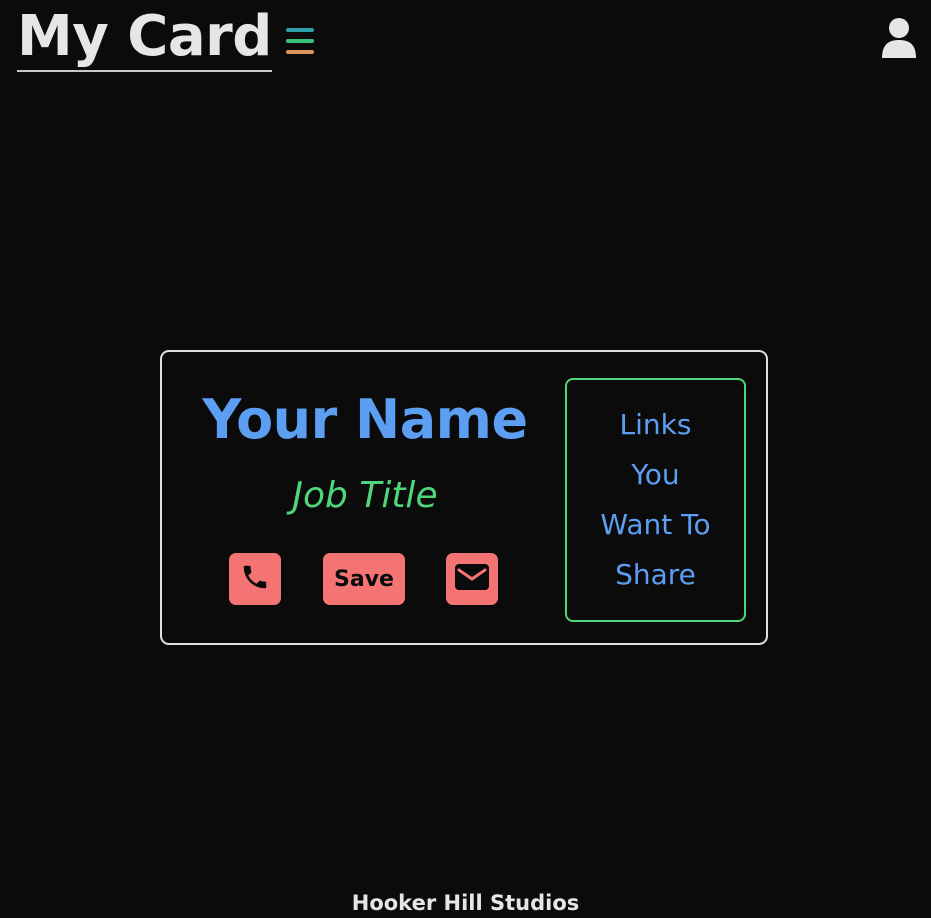  What do you see at coordinates (655, 474) in the screenshot?
I see `links-line: You` at bounding box center [655, 474].